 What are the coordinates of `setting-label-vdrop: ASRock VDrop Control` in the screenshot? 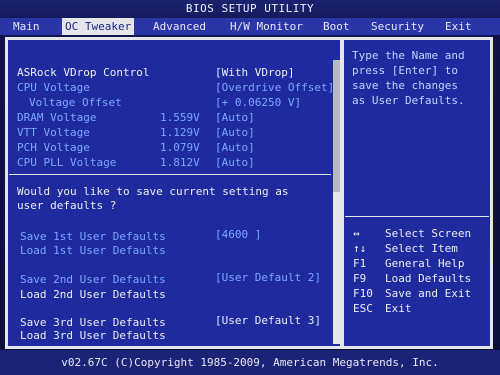 It's located at (83, 72).